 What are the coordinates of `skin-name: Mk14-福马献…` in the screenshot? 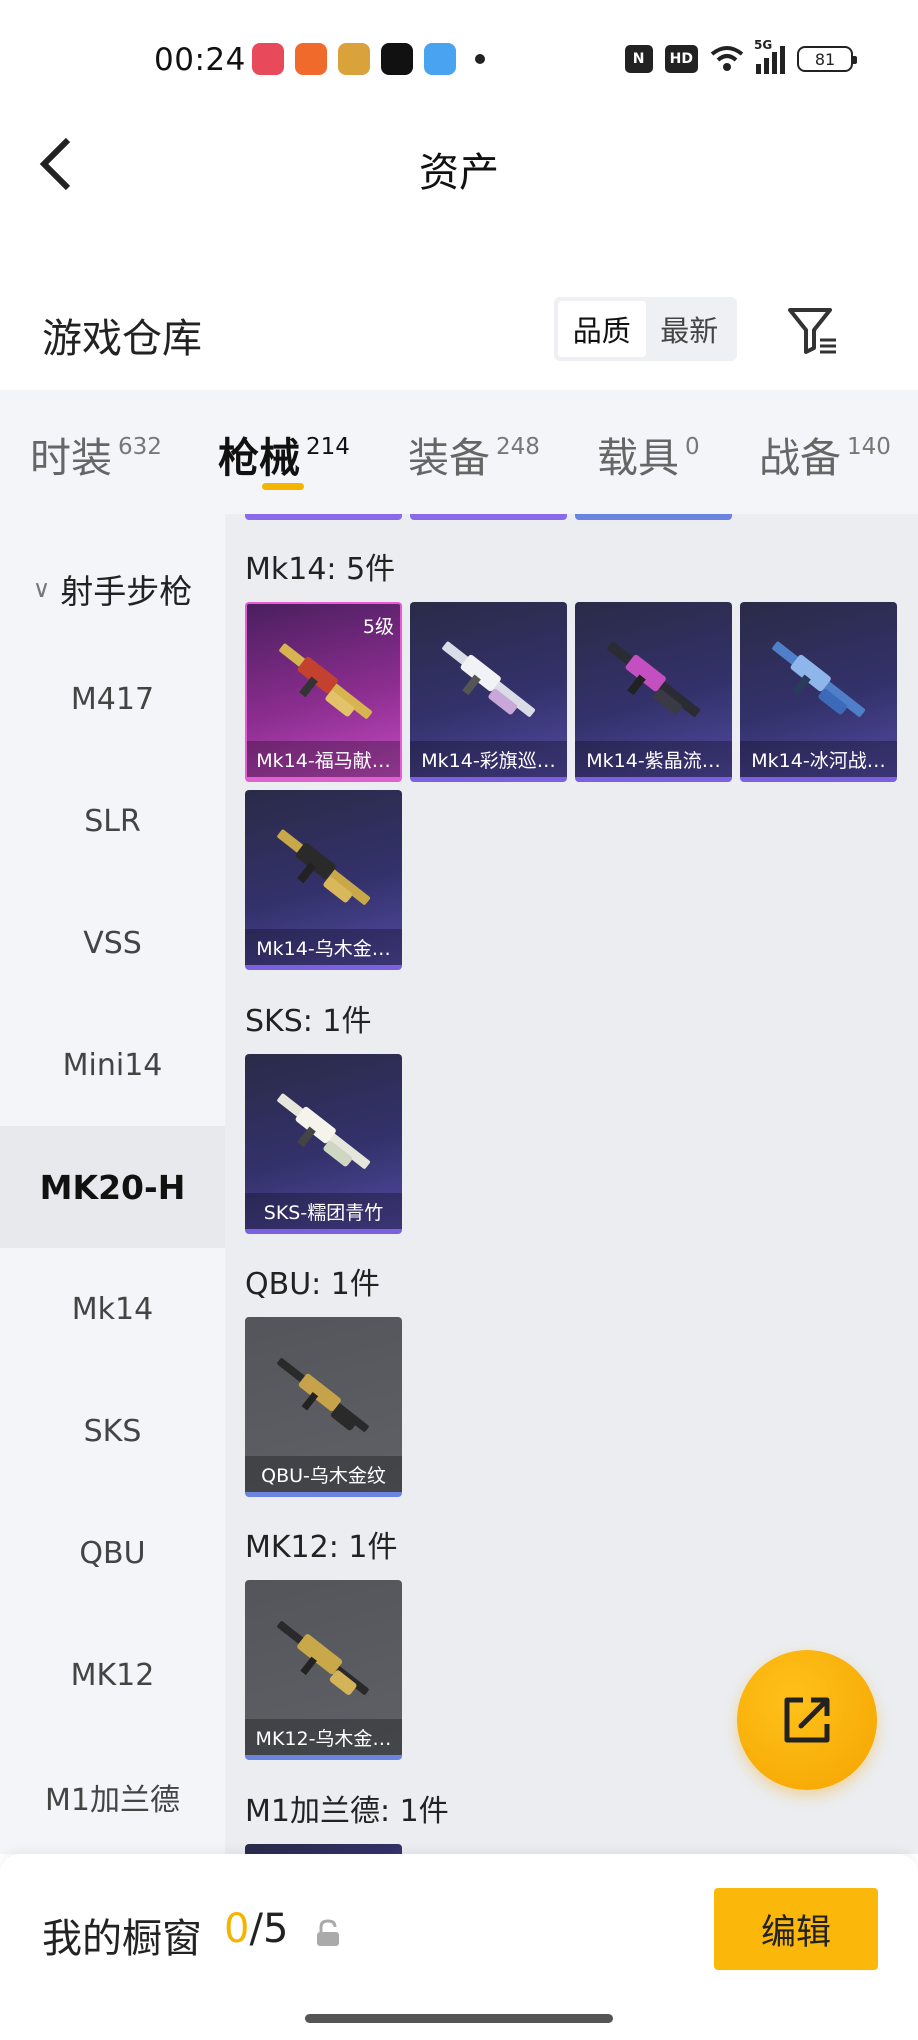 It's located at (323, 759).